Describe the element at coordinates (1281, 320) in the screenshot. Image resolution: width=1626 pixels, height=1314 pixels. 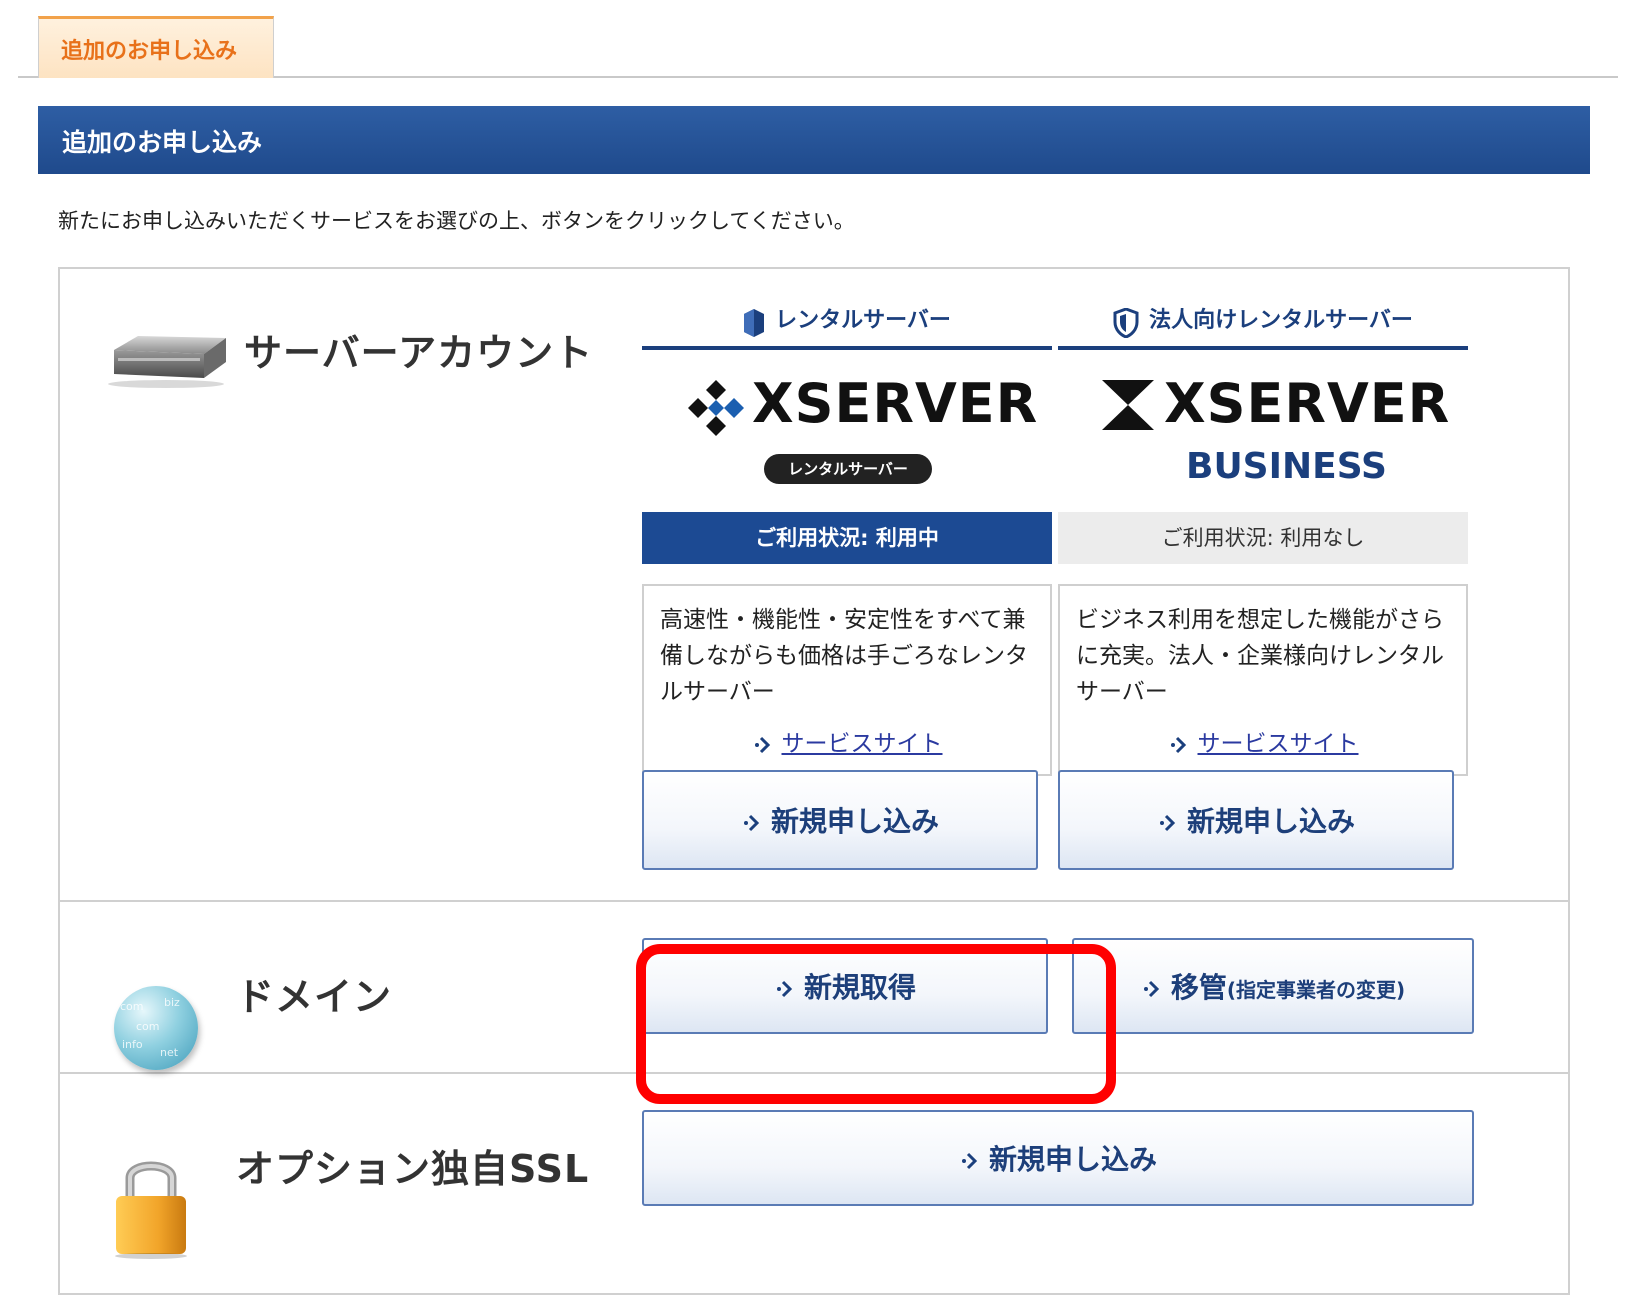
I see `column-header-label: 法人向けレンタルサーバー` at that location.